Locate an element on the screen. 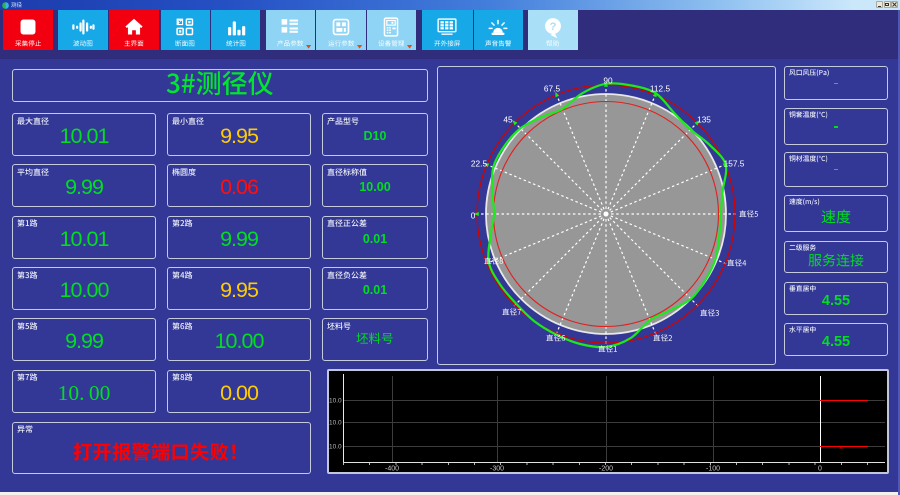  svg-text: 67.5 is located at coordinates (552, 89).